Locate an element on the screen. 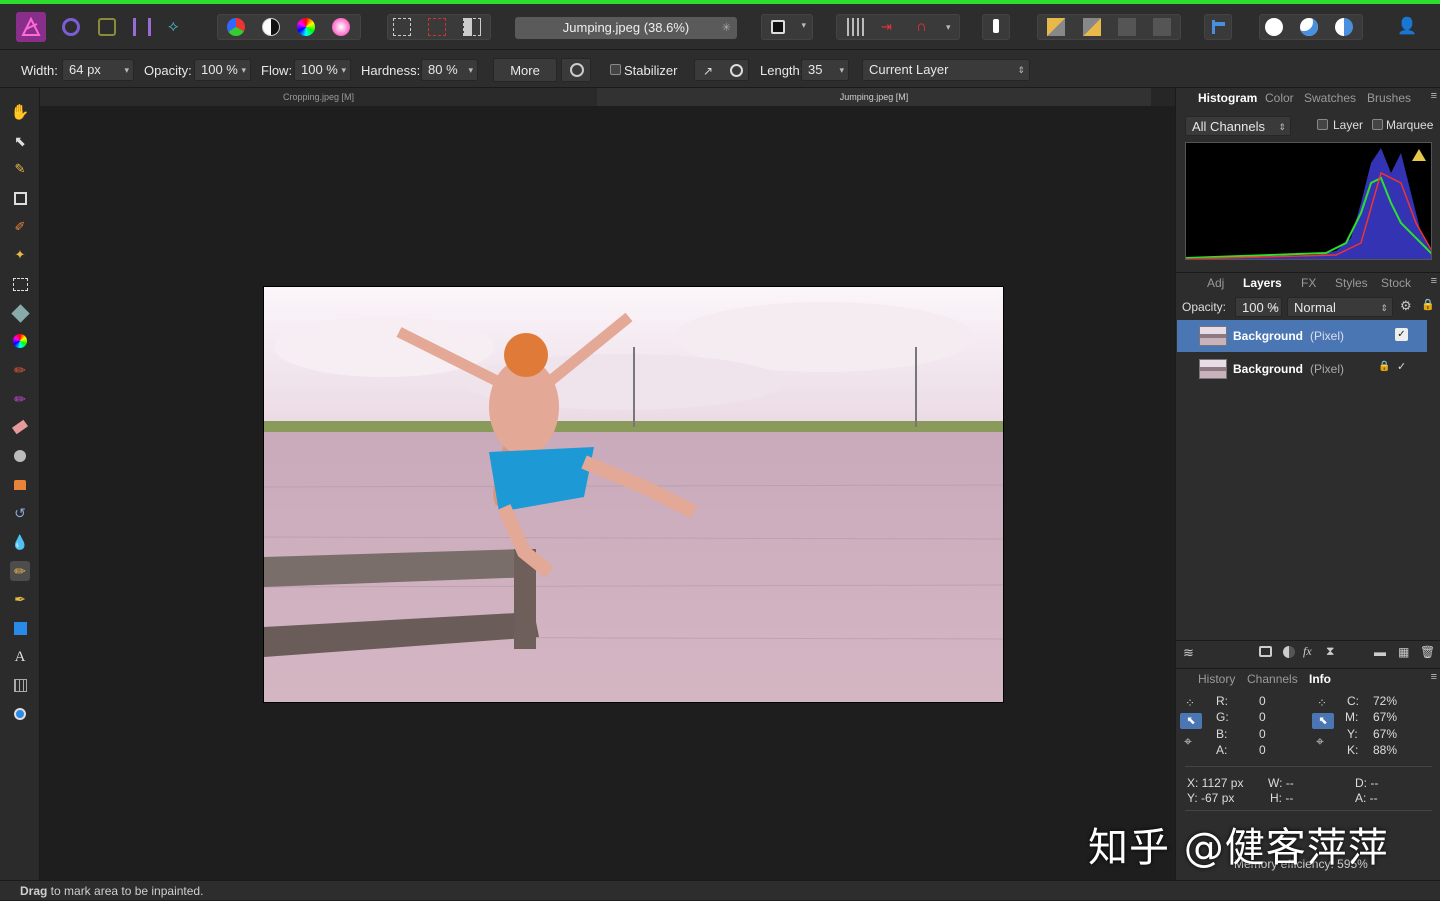 The width and height of the screenshot is (1440, 901). flow-field: 100 % ▾ is located at coordinates (322, 70).